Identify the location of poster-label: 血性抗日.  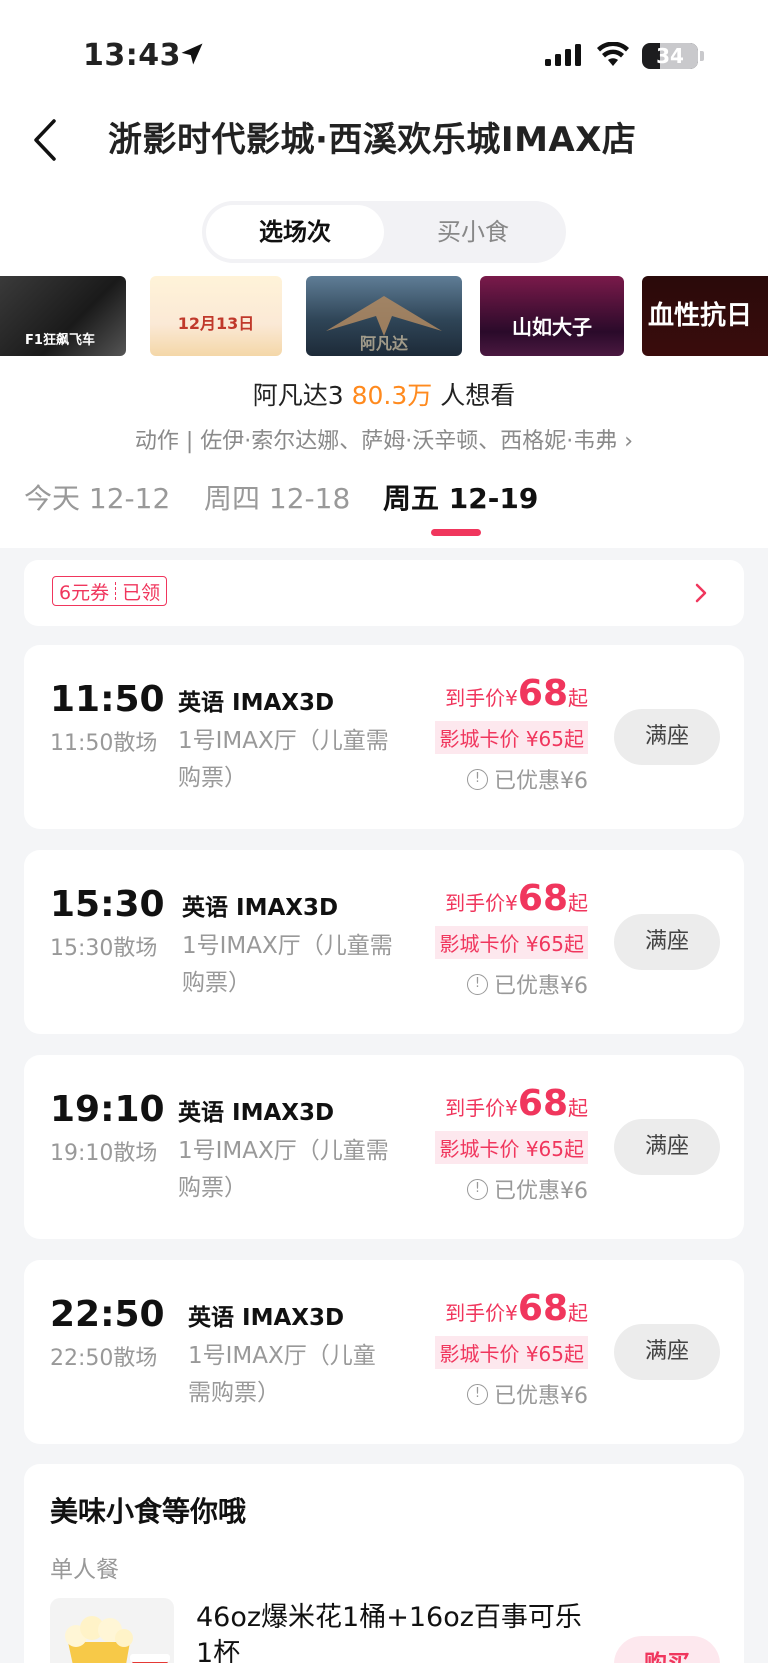
(700, 316).